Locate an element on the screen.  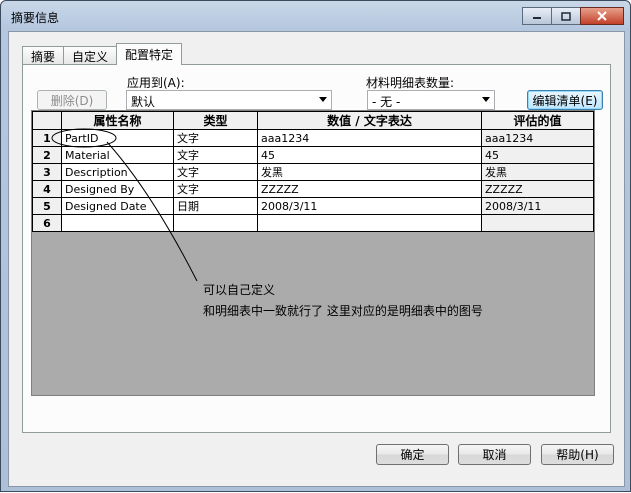
annotation-text-line2: 和明细表中一致就行了 这里对应的是明细表中的图号 is located at coordinates (343, 311).